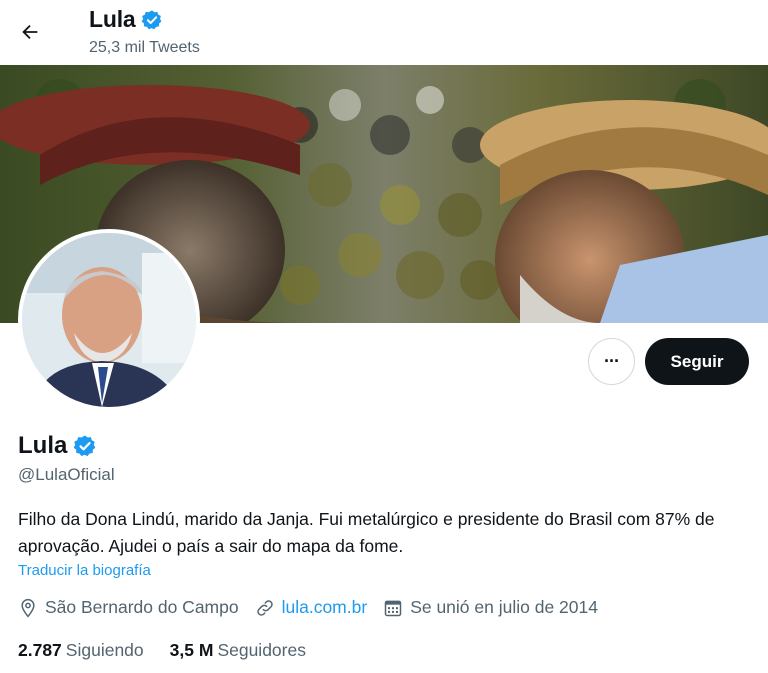 This screenshot has width=768, height=673. What do you see at coordinates (393, 608) in the screenshot?
I see `calendar-icon` at bounding box center [393, 608].